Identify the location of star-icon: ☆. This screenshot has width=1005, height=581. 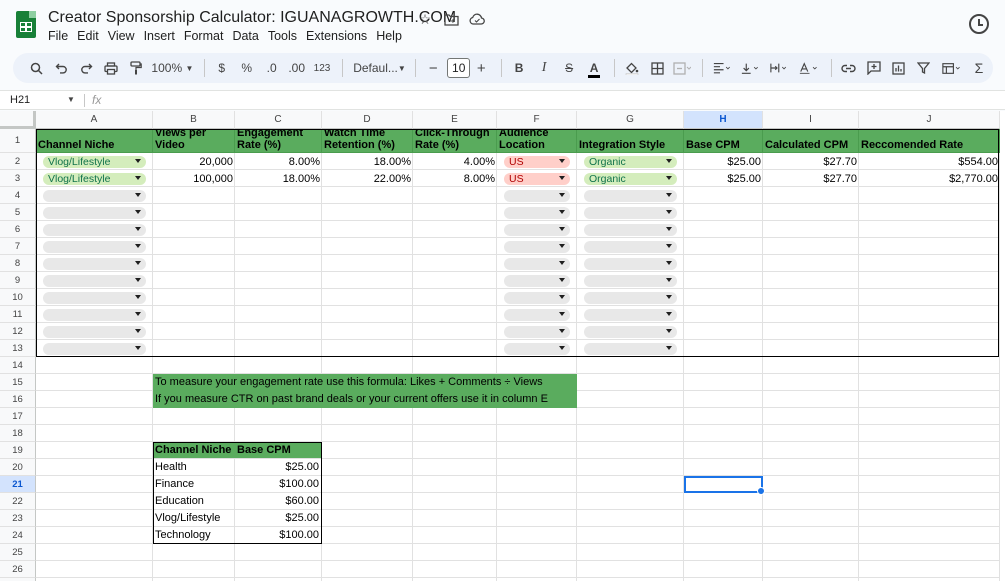
(425, 19).